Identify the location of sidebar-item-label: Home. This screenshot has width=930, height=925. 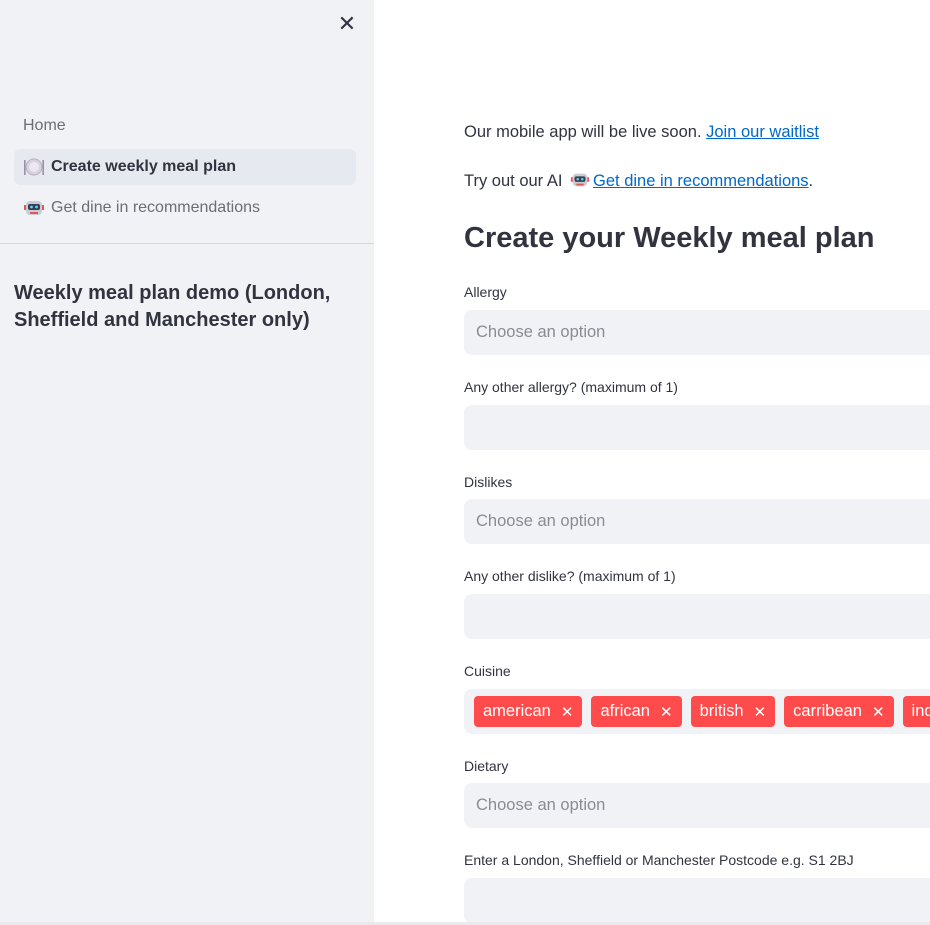
(44, 125).